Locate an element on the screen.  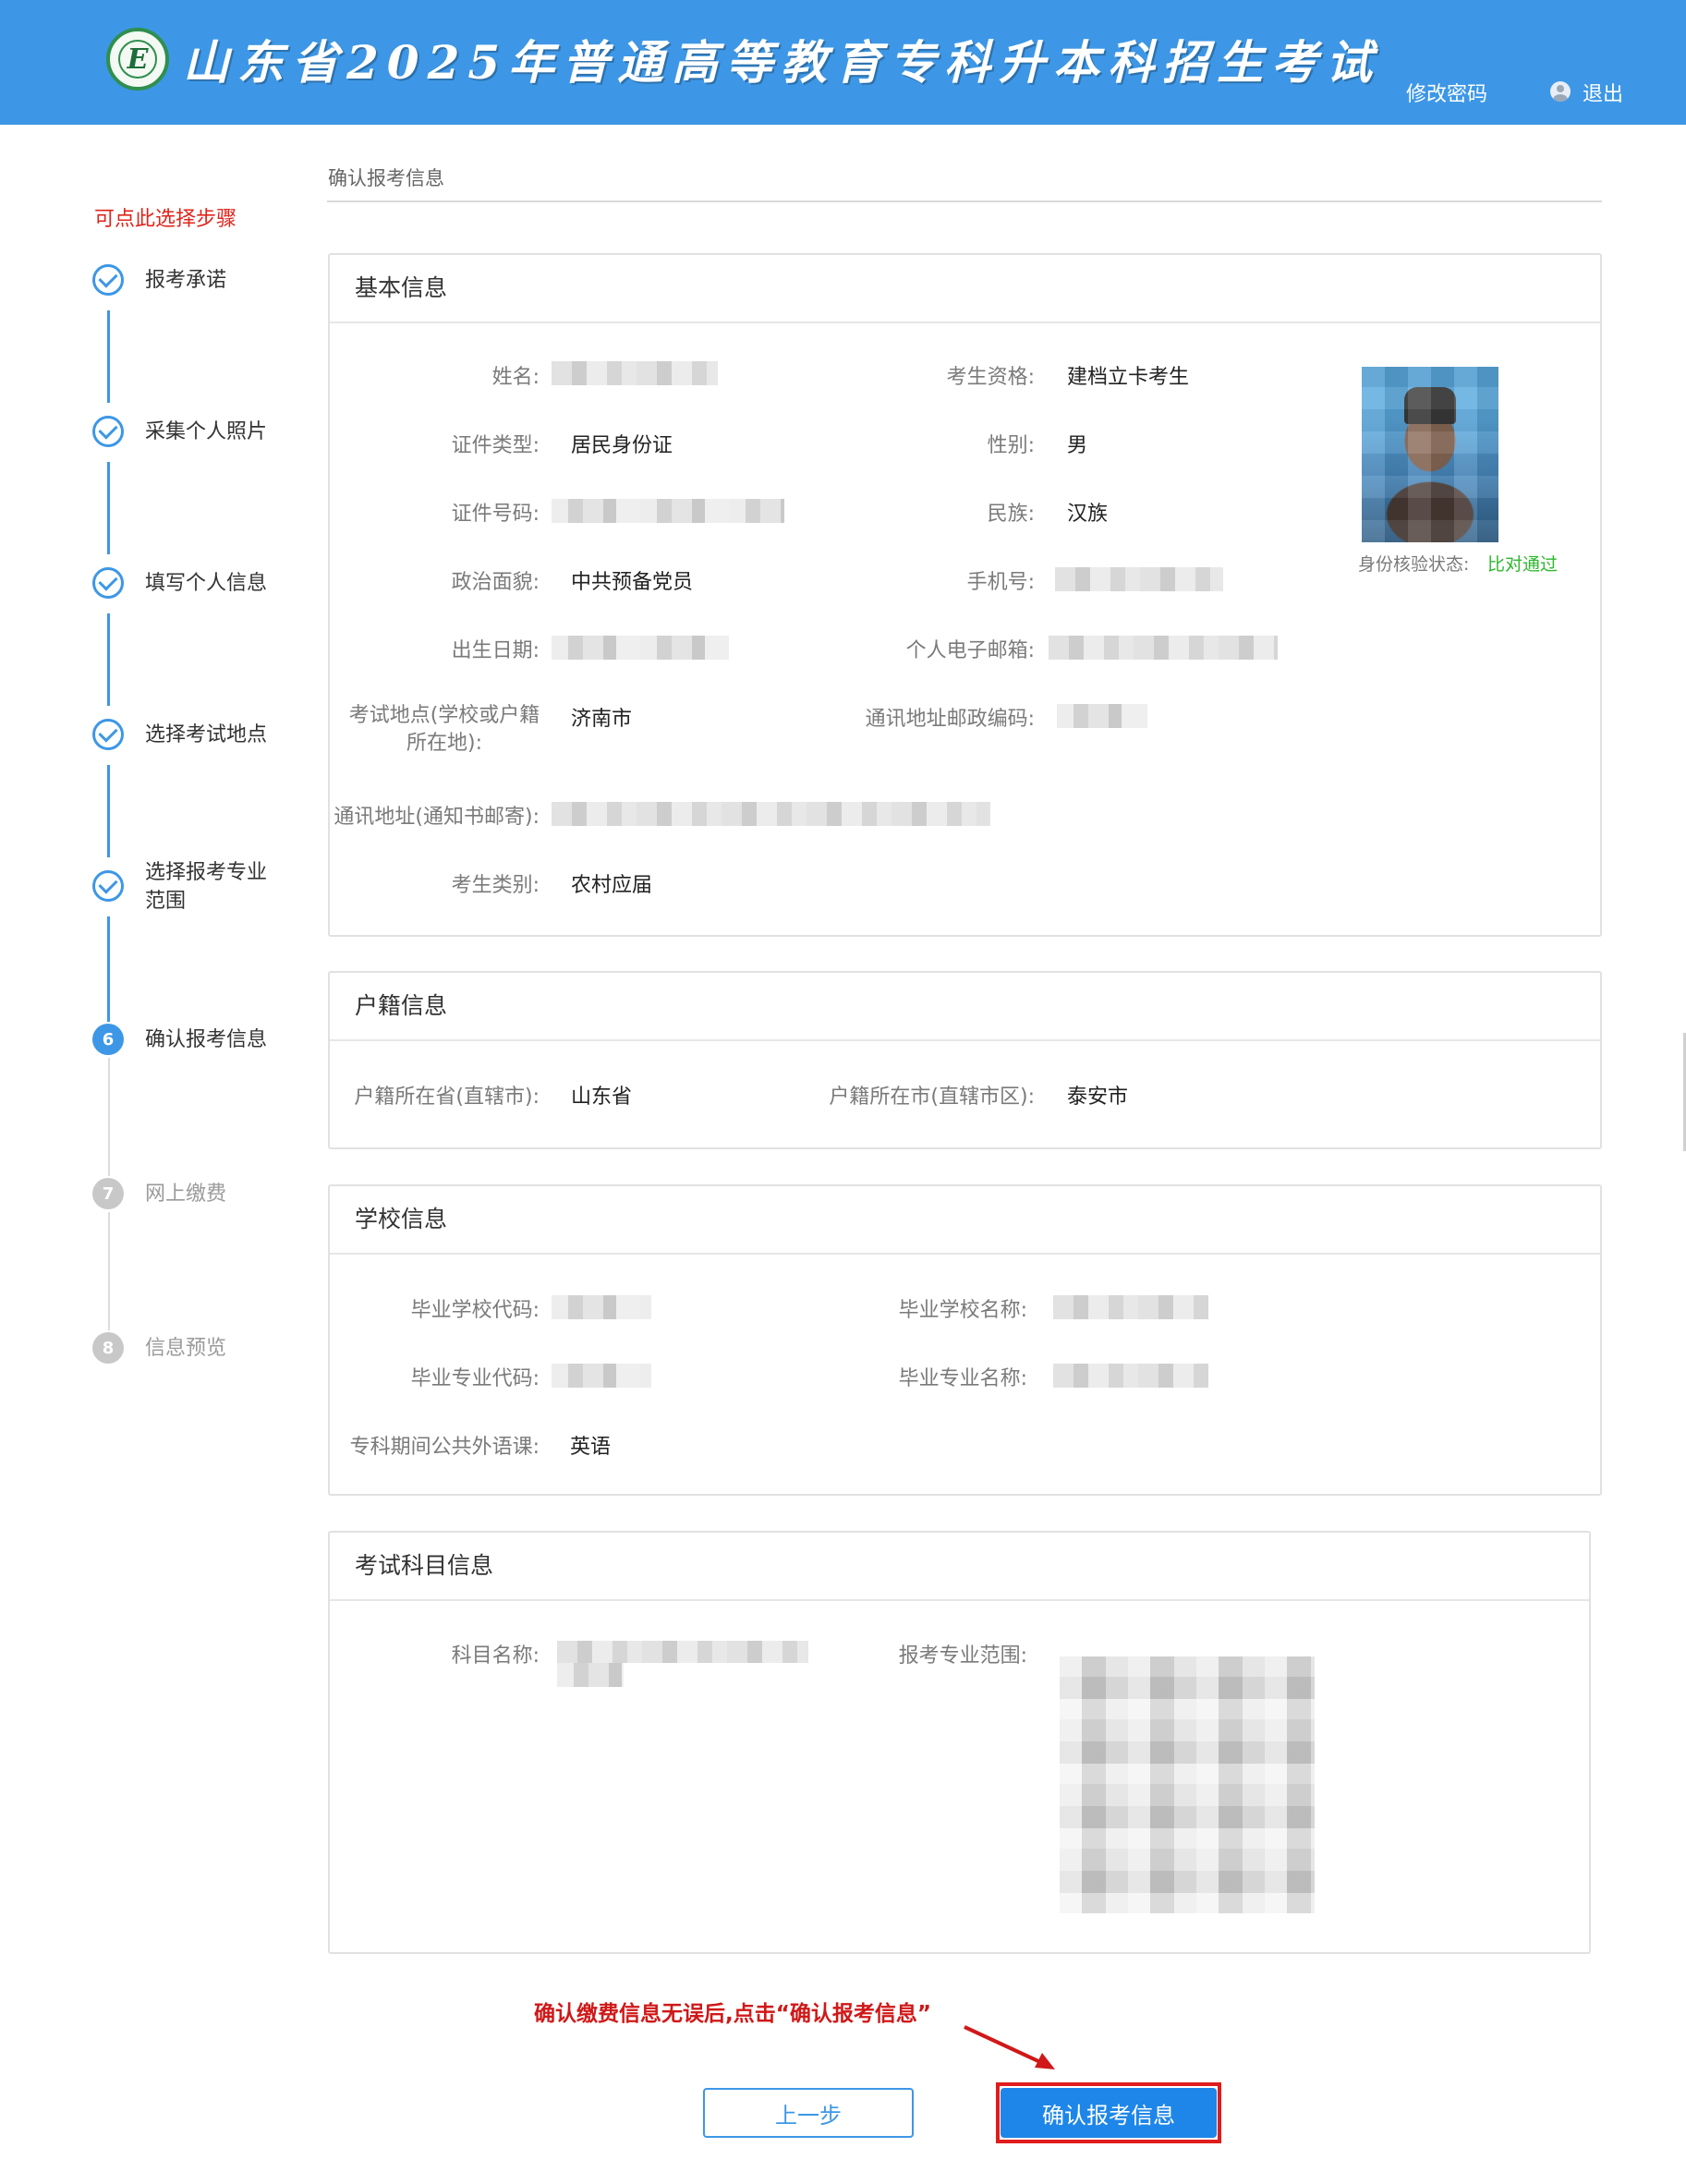
political-label: 政治面貌: is located at coordinates (495, 582).